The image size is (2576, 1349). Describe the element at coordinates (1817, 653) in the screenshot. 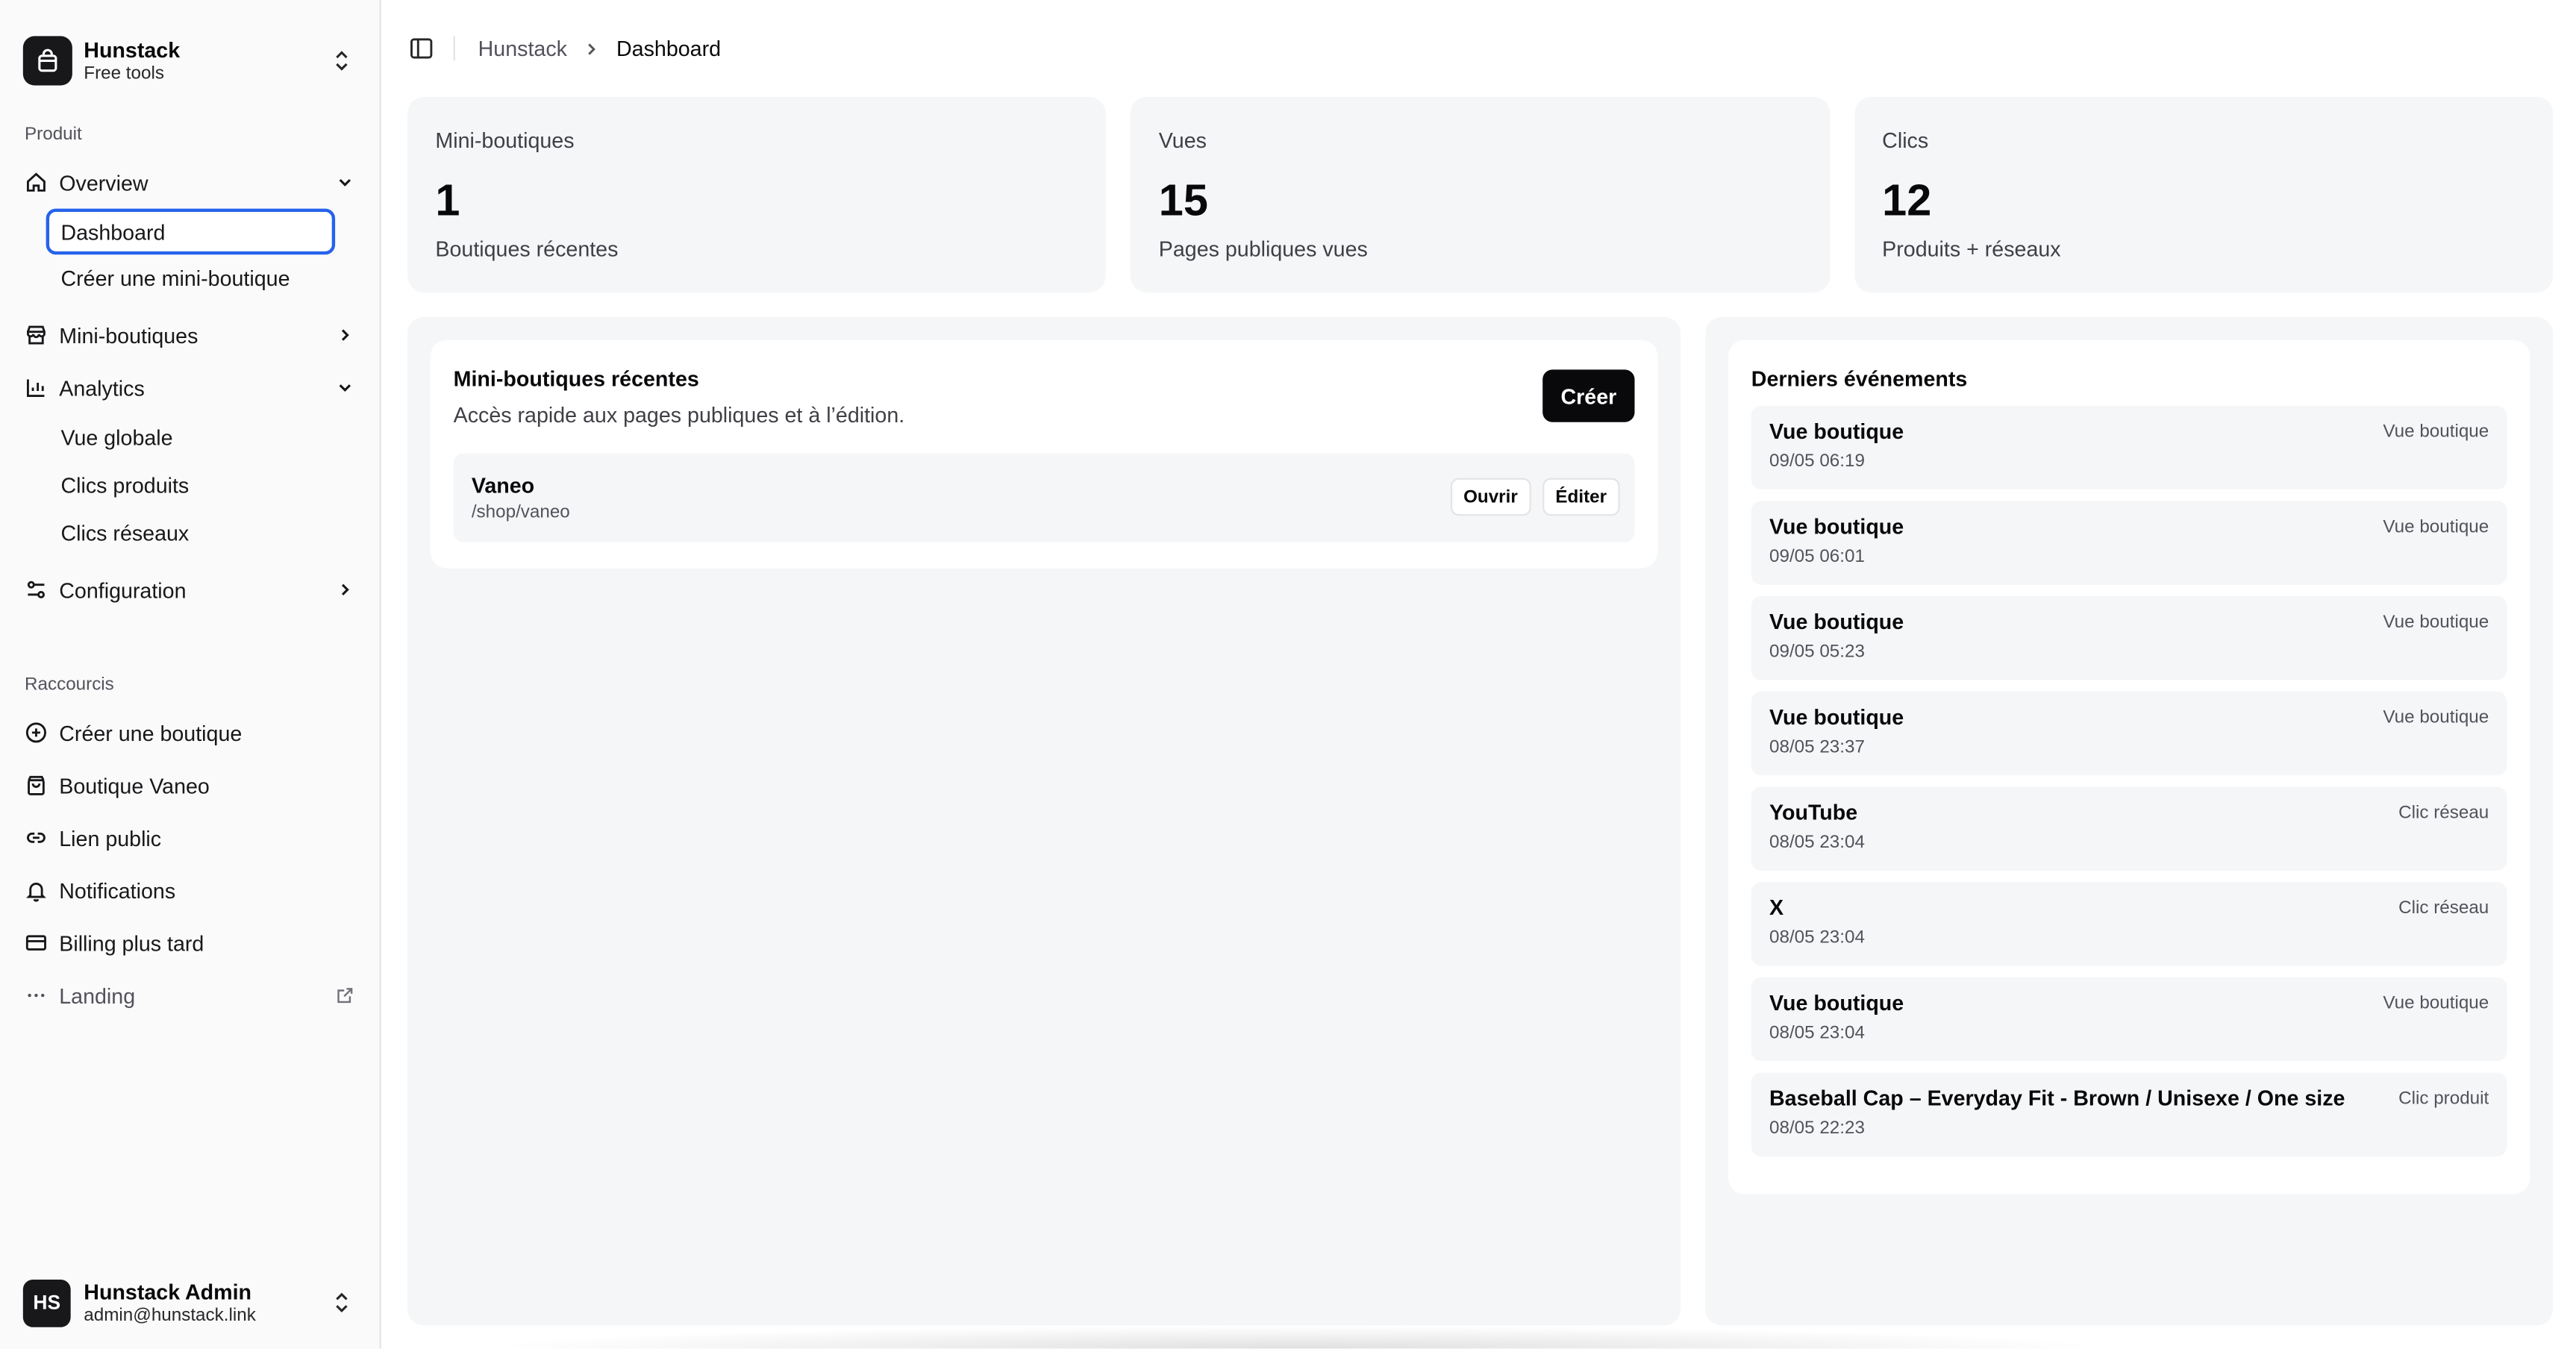

I see `event-time: 09/05 05:23` at that location.